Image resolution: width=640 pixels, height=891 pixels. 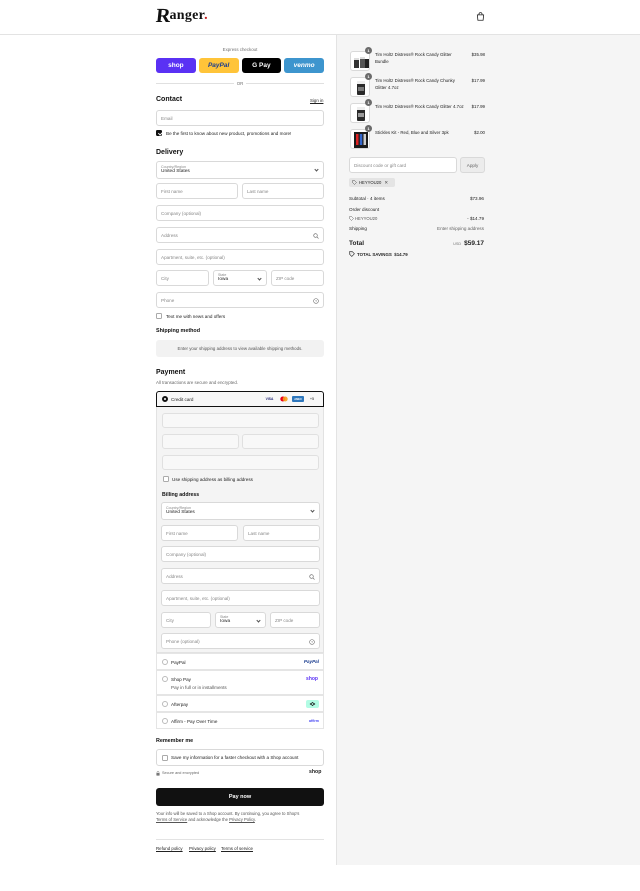 I want to click on billing-phone-field: Phone (optional) ?, so click(x=240, y=641).